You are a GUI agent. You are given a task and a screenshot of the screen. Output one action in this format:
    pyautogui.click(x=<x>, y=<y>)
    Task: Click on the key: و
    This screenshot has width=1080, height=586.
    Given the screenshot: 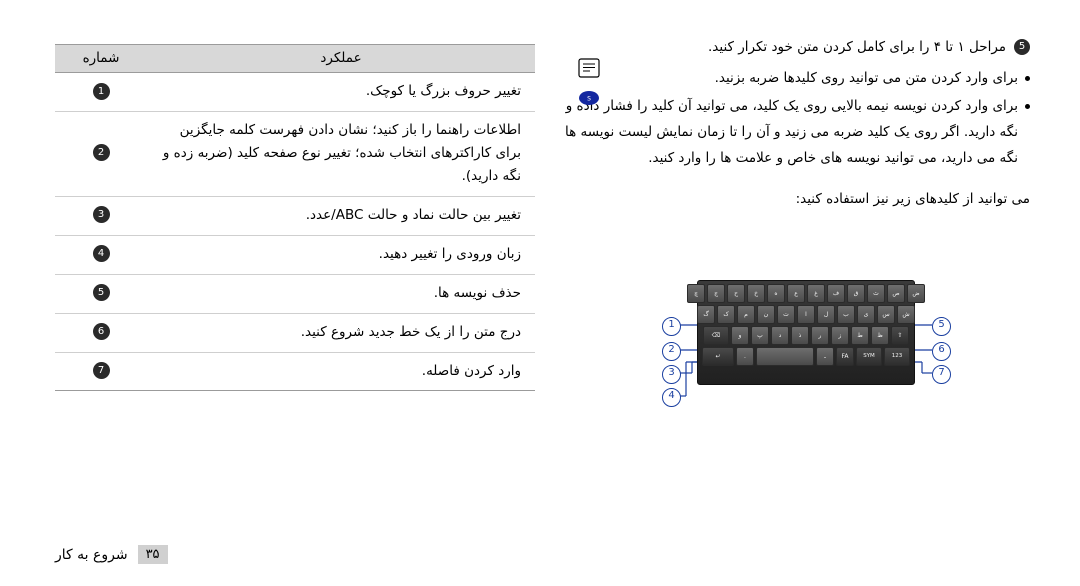 What is the action you would take?
    pyautogui.click(x=740, y=335)
    